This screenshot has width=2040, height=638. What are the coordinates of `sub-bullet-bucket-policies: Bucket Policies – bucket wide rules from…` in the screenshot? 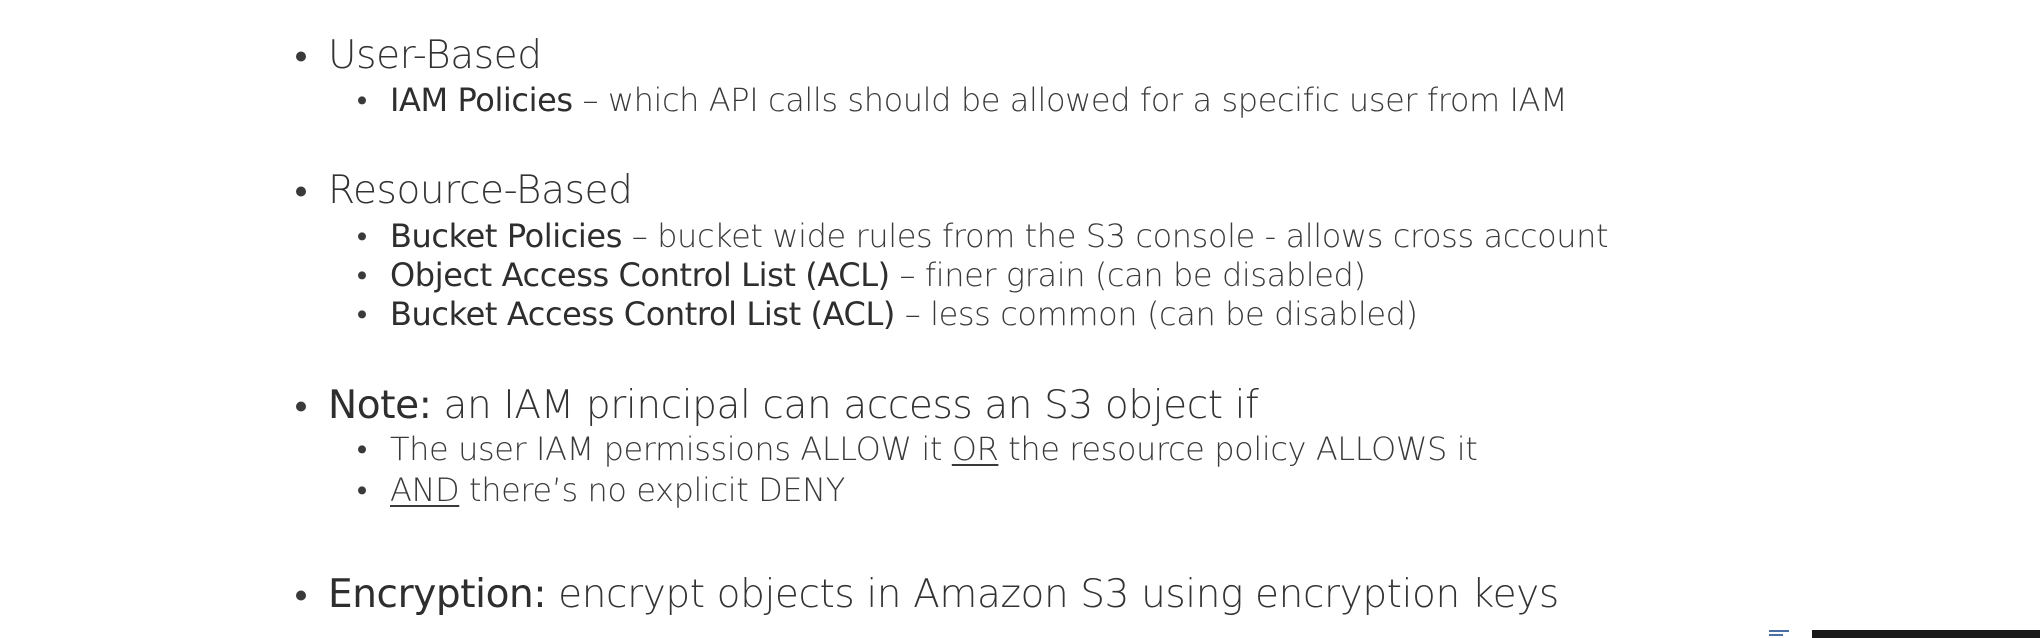 It's located at (983, 236).